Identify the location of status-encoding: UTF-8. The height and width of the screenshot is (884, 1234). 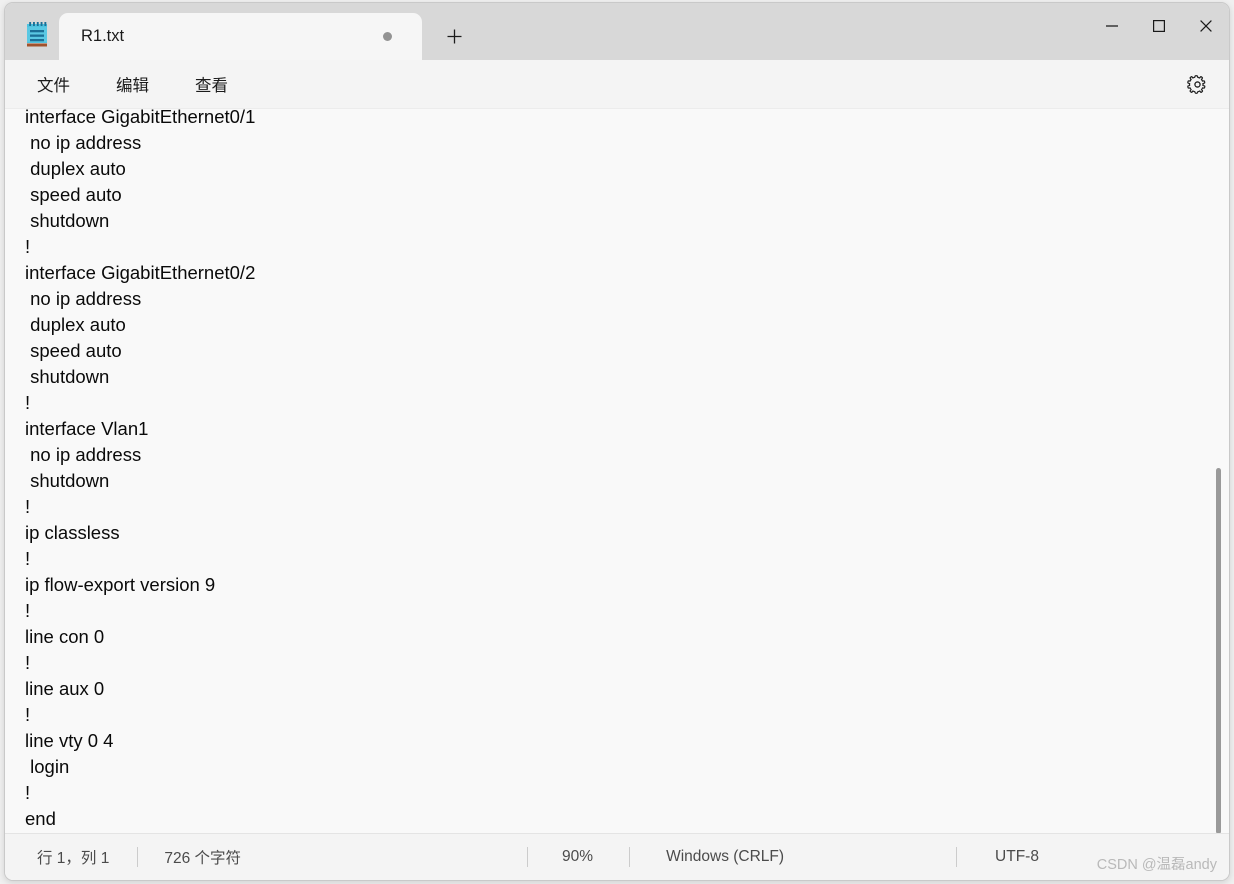
(1017, 857).